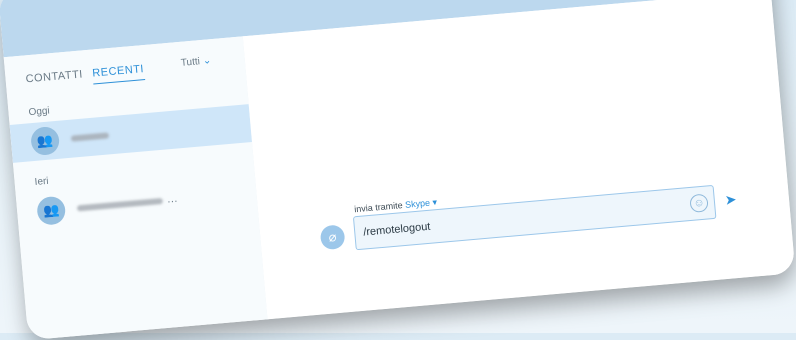  Describe the element at coordinates (39, 112) in the screenshot. I see `group-label-today: Oggi` at that location.